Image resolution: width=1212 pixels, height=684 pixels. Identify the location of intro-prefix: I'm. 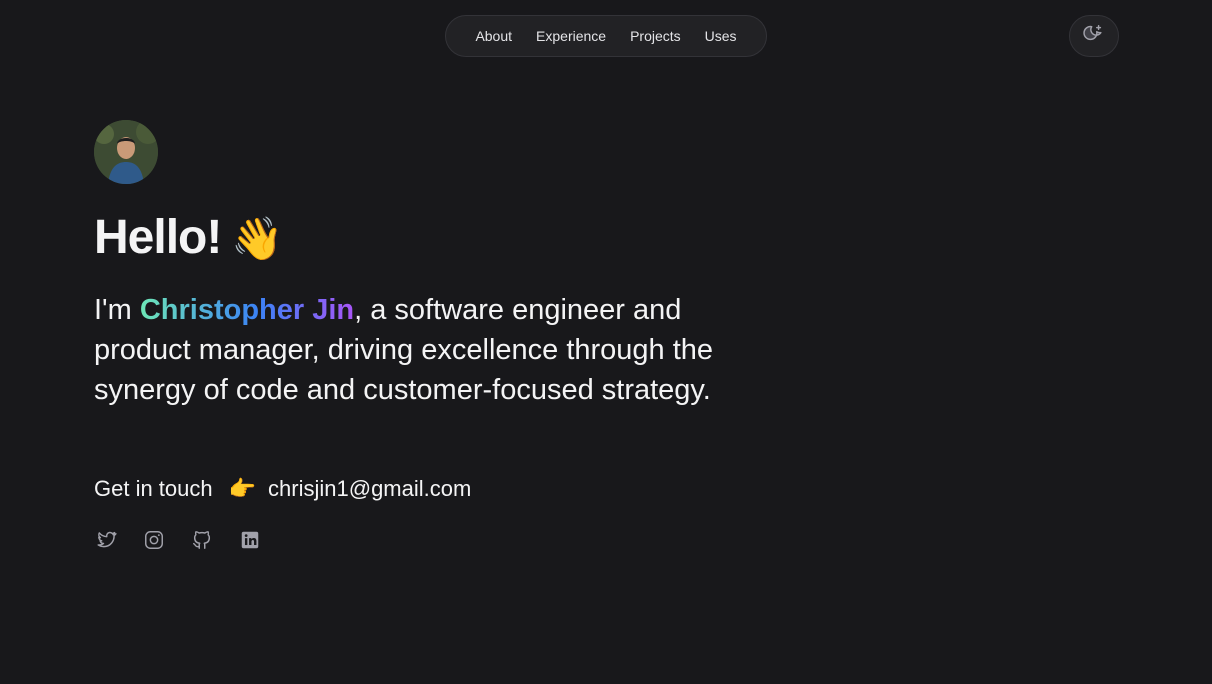
(117, 310).